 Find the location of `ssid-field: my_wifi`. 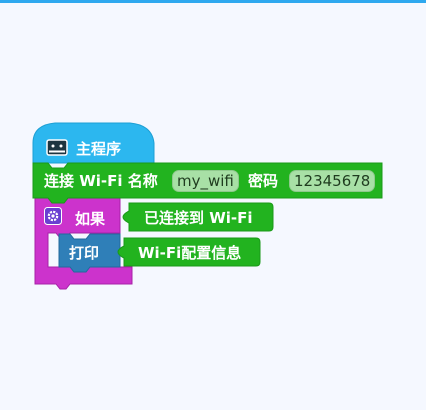

ssid-field: my_wifi is located at coordinates (205, 181).